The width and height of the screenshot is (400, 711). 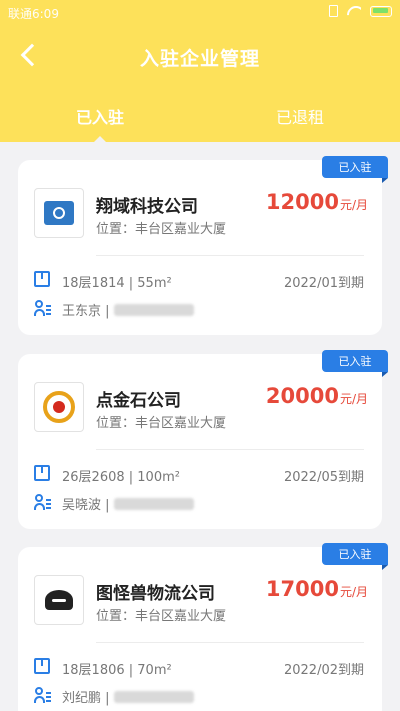 I want to click on company-name: 图怪兽物流公司, so click(x=155, y=594).